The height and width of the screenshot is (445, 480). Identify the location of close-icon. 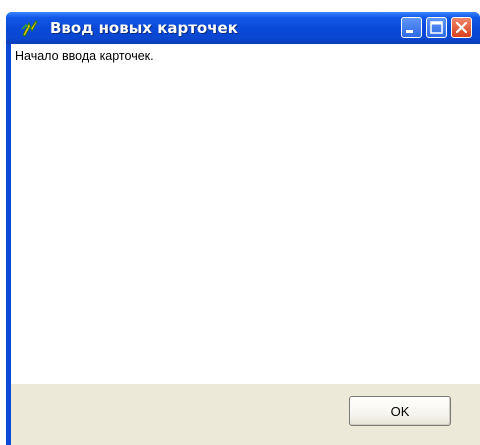
(461, 27).